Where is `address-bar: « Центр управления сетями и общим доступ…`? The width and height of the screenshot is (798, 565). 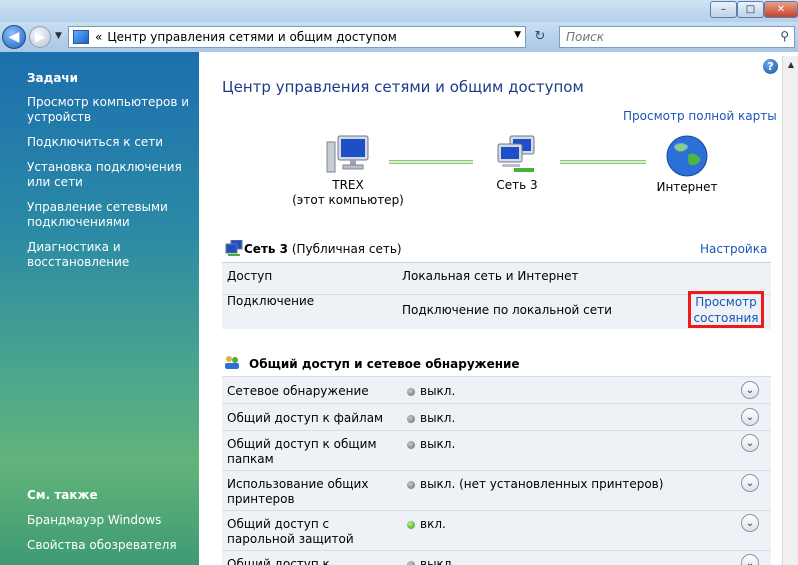
address-bar: « Центр управления сетями и общим доступ… is located at coordinates (297, 37).